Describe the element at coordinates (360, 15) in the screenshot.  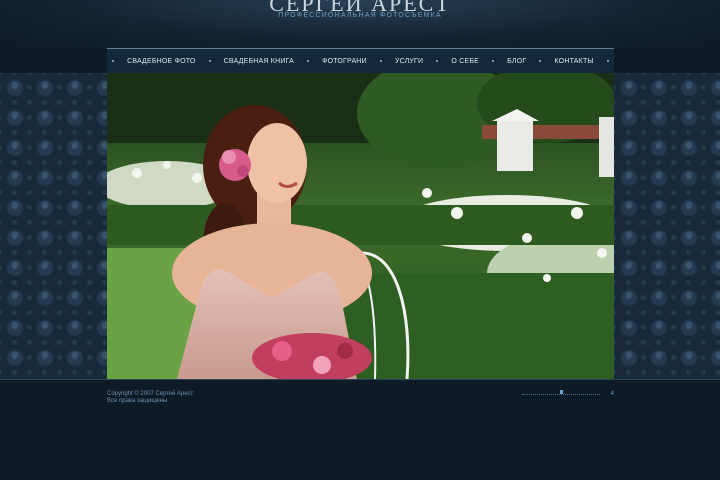
I see `site-logo-subtitle: ПРОФЕССИОНАЛЬНАЯ ФОТОСЪЕМКА` at that location.